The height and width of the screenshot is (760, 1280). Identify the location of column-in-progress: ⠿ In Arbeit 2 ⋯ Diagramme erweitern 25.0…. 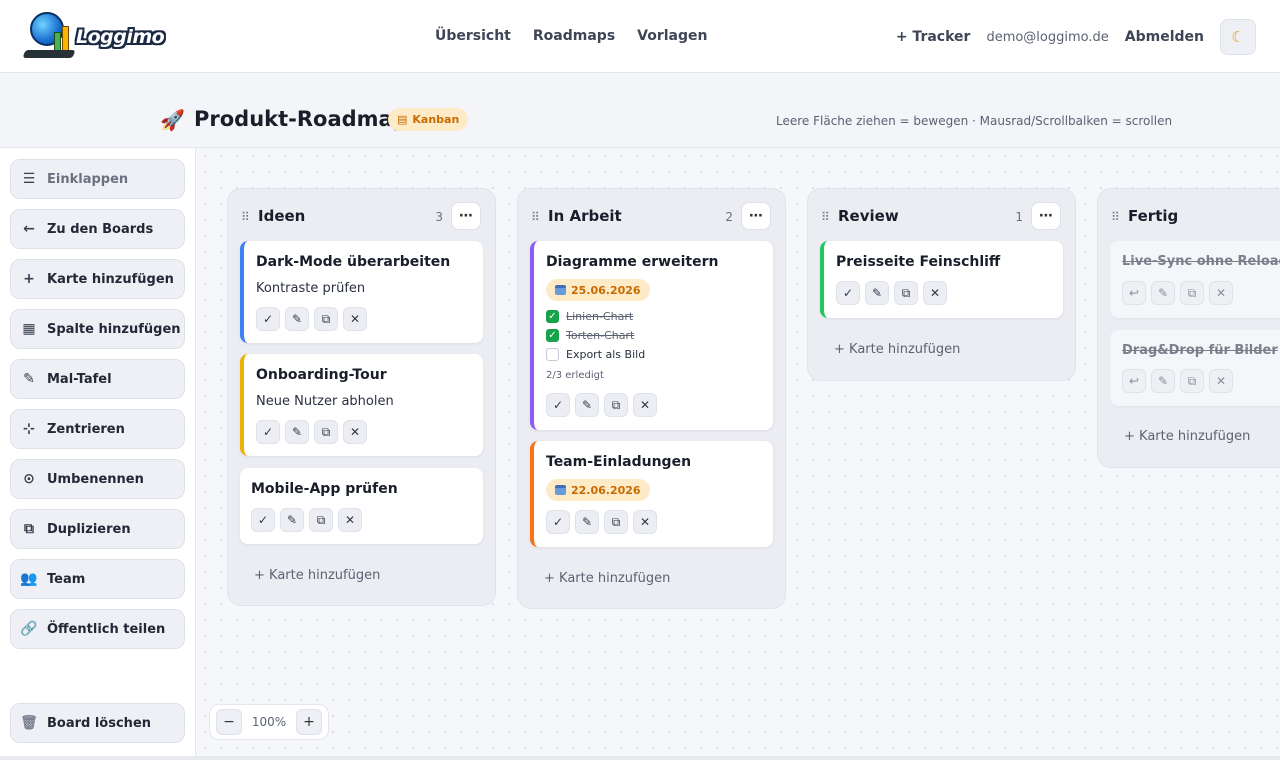
(651, 398).